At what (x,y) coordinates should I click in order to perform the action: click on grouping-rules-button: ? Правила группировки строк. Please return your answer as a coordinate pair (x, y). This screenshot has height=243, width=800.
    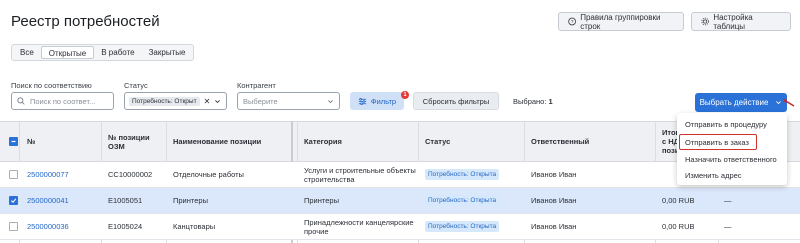
    Looking at the image, I should click on (621, 21).